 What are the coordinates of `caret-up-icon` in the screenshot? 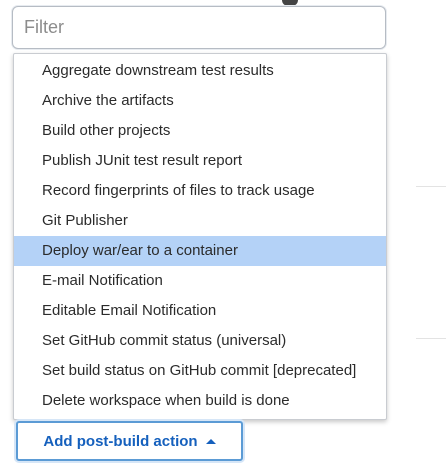 It's located at (210, 441).